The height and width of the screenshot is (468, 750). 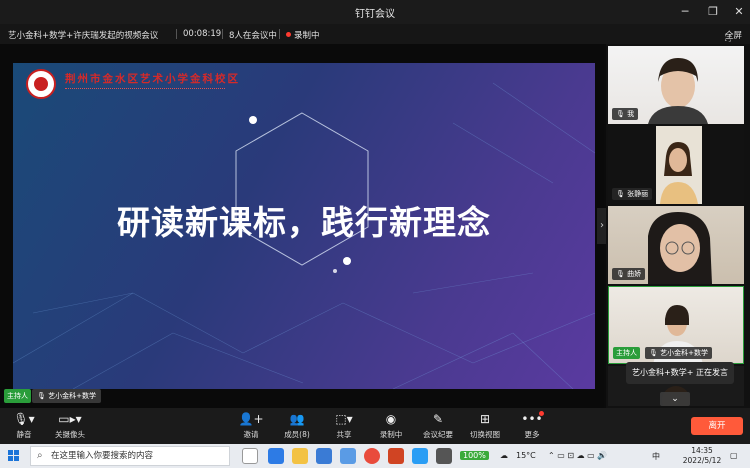 What do you see at coordinates (83, 36) in the screenshot?
I see `meeting-title: 艺小金科+数学+许庆瑞发起的视频会议` at bounding box center [83, 36].